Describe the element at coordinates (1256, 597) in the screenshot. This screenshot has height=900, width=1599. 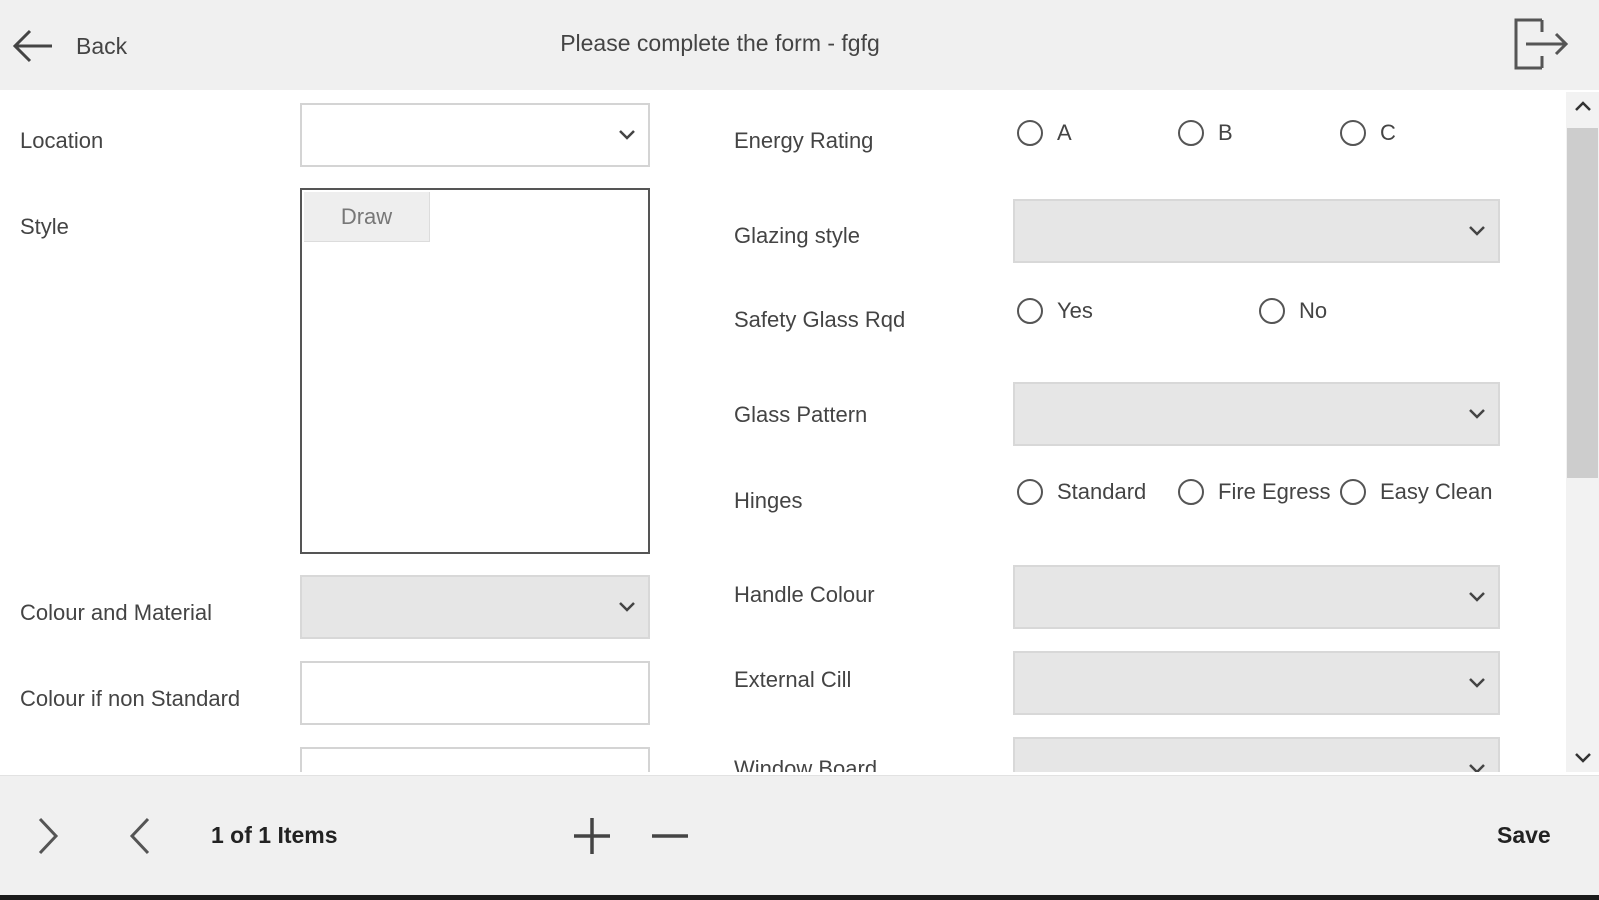
I see `handle-colour-select` at that location.